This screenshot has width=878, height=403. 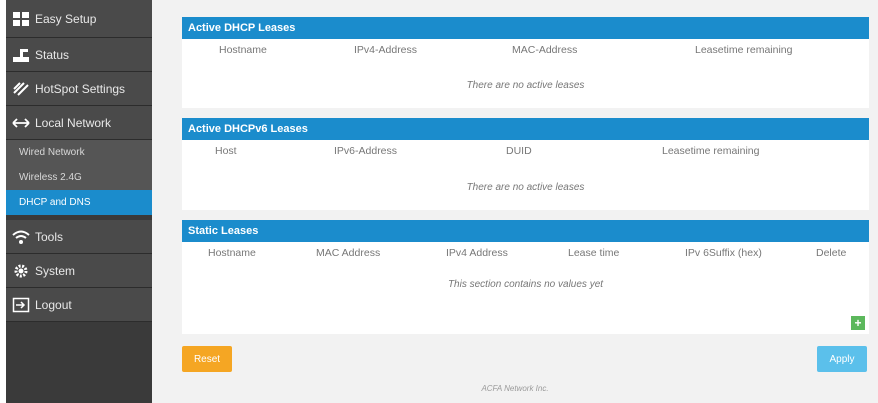 What do you see at coordinates (232, 253) in the screenshot?
I see `col-static-hostname: Hostname` at bounding box center [232, 253].